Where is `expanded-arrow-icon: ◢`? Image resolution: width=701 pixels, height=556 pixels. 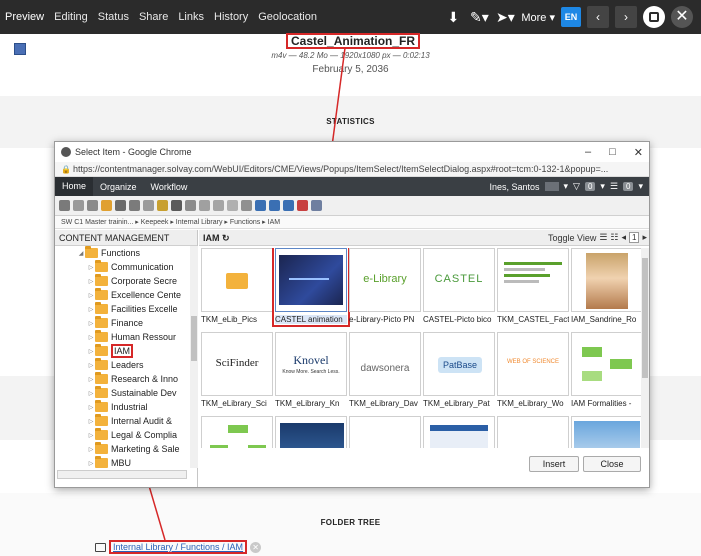 expanded-arrow-icon: ◢ is located at coordinates (81, 253).